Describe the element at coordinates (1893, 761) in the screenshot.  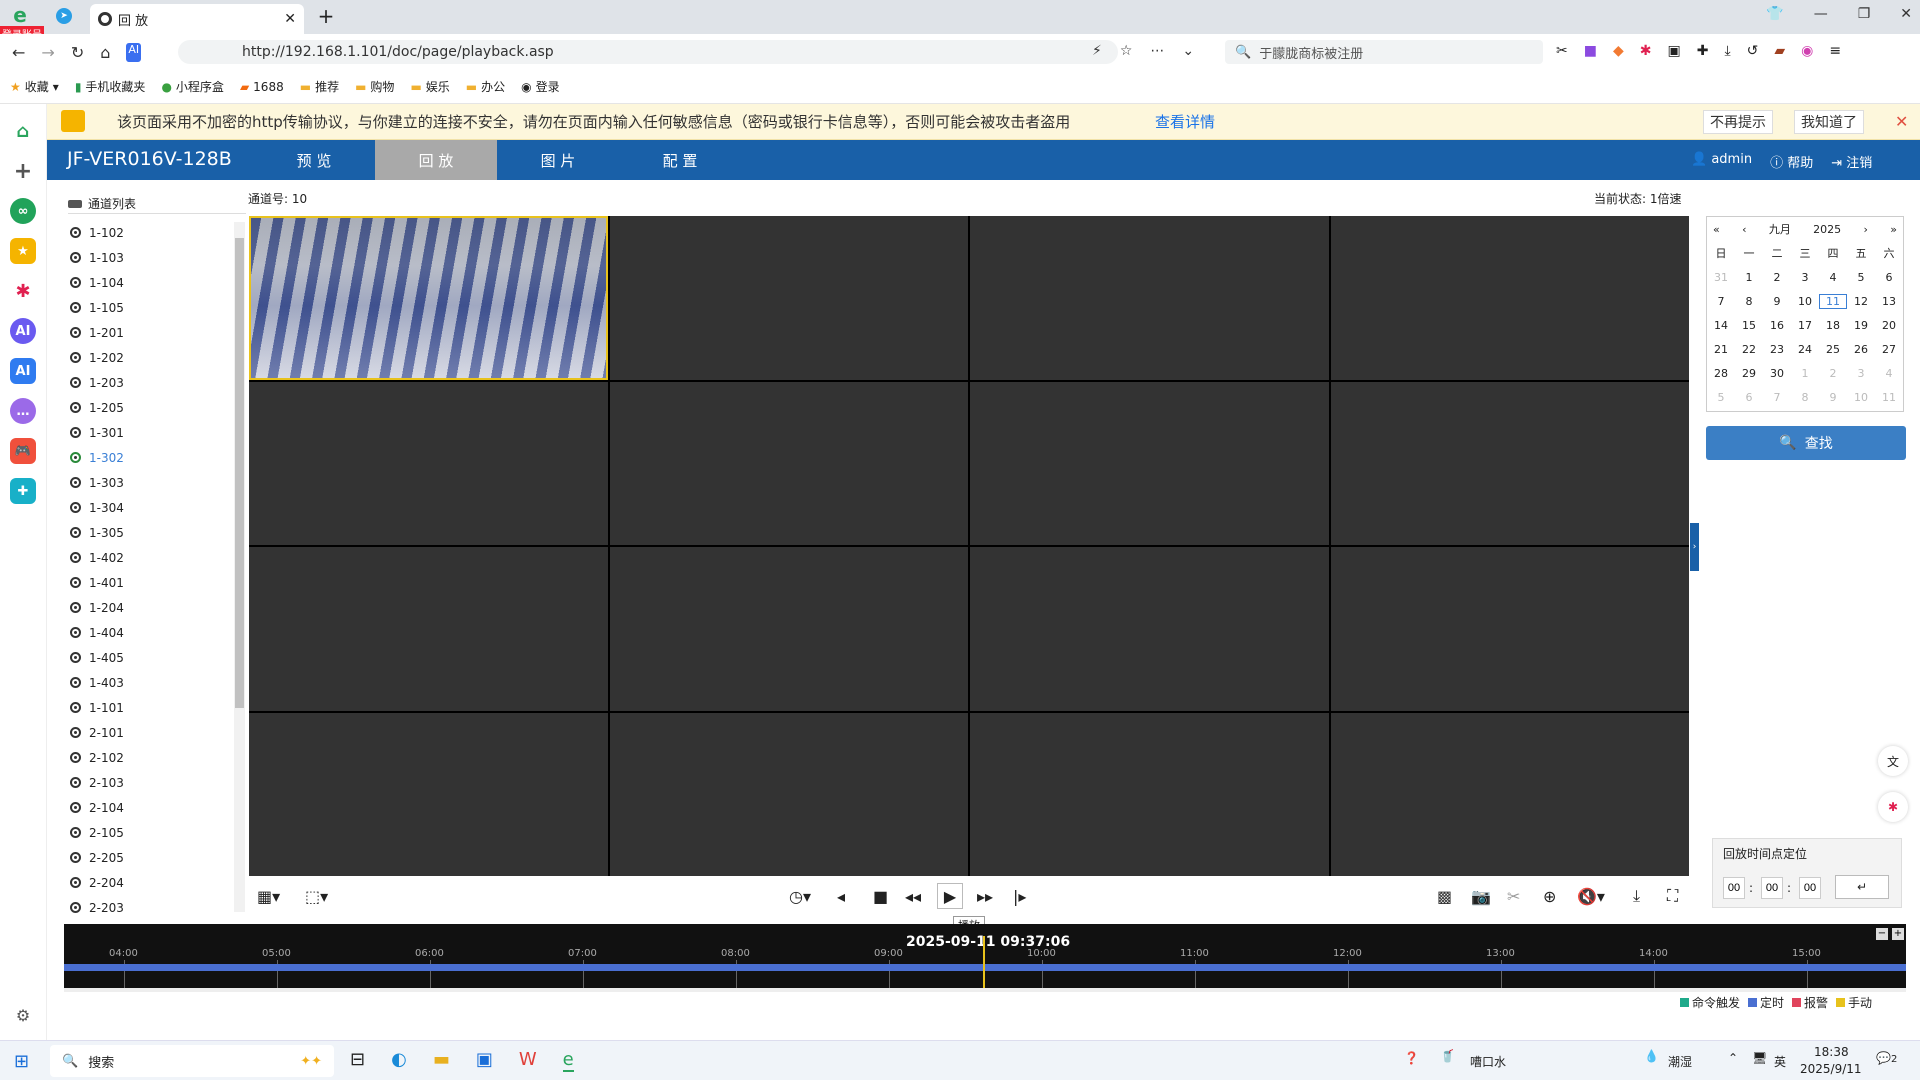
I see `translate-icon: 文` at that location.